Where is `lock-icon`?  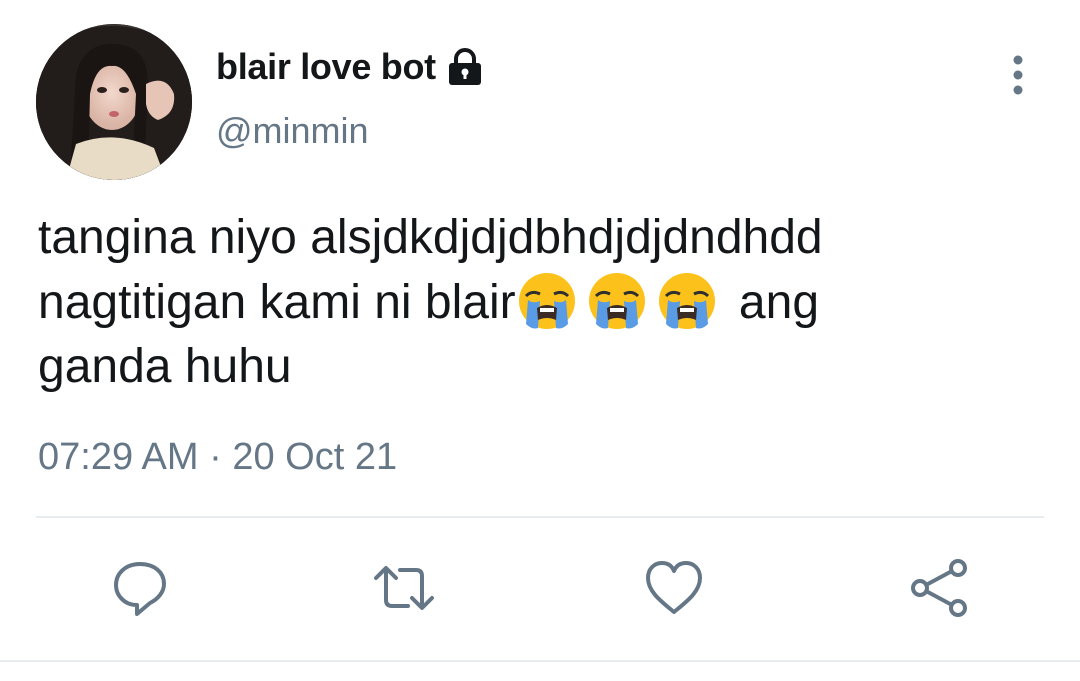
lock-icon is located at coordinates (465, 67).